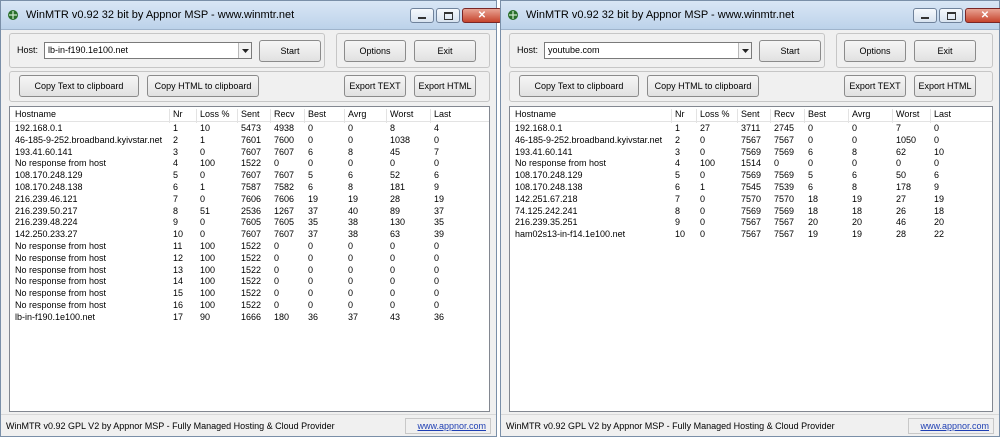 This screenshot has width=1000, height=437. Describe the element at coordinates (249, 282) in the screenshot. I see `table-row: No response from host 14 100 1522 0 0 0 0 0` at that location.